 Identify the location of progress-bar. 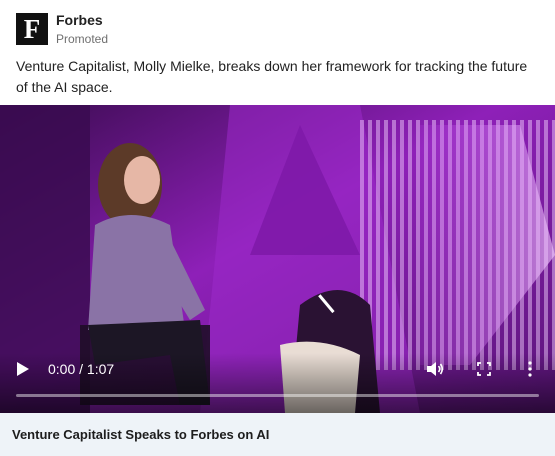
(277, 395).